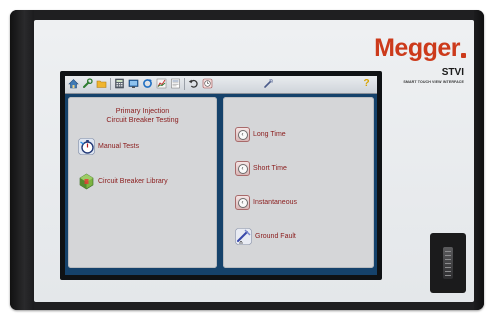  Describe the element at coordinates (243, 236) in the screenshot. I see `ground-fault-icon` at that location.